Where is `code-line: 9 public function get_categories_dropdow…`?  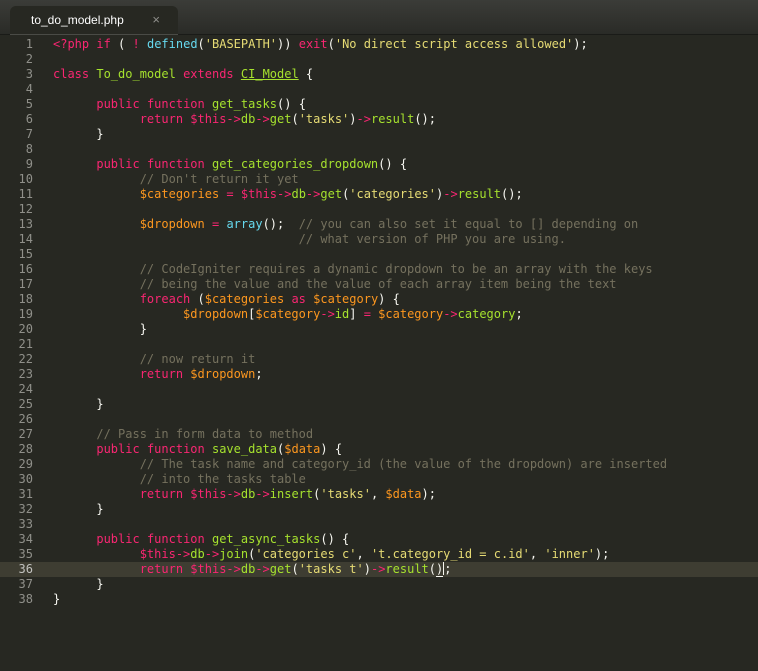
code-line: 9 public function get_categories_dropdow… is located at coordinates (379, 164).